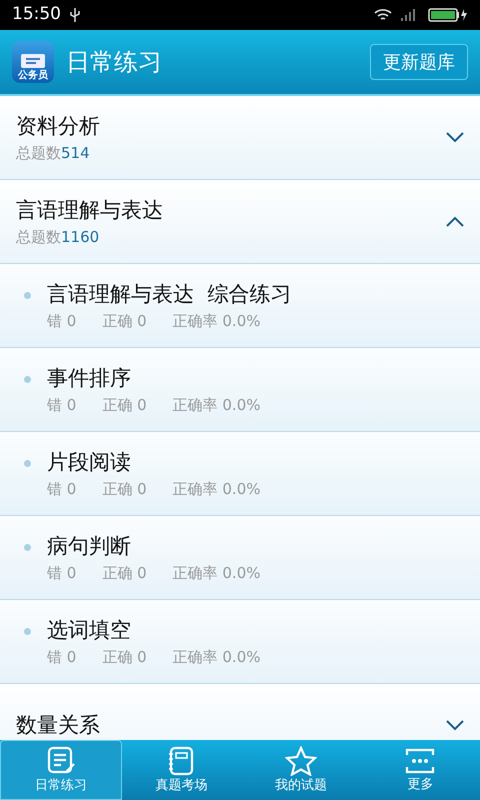 The width and height of the screenshot is (480, 800). I want to click on tab: 更多, so click(420, 770).